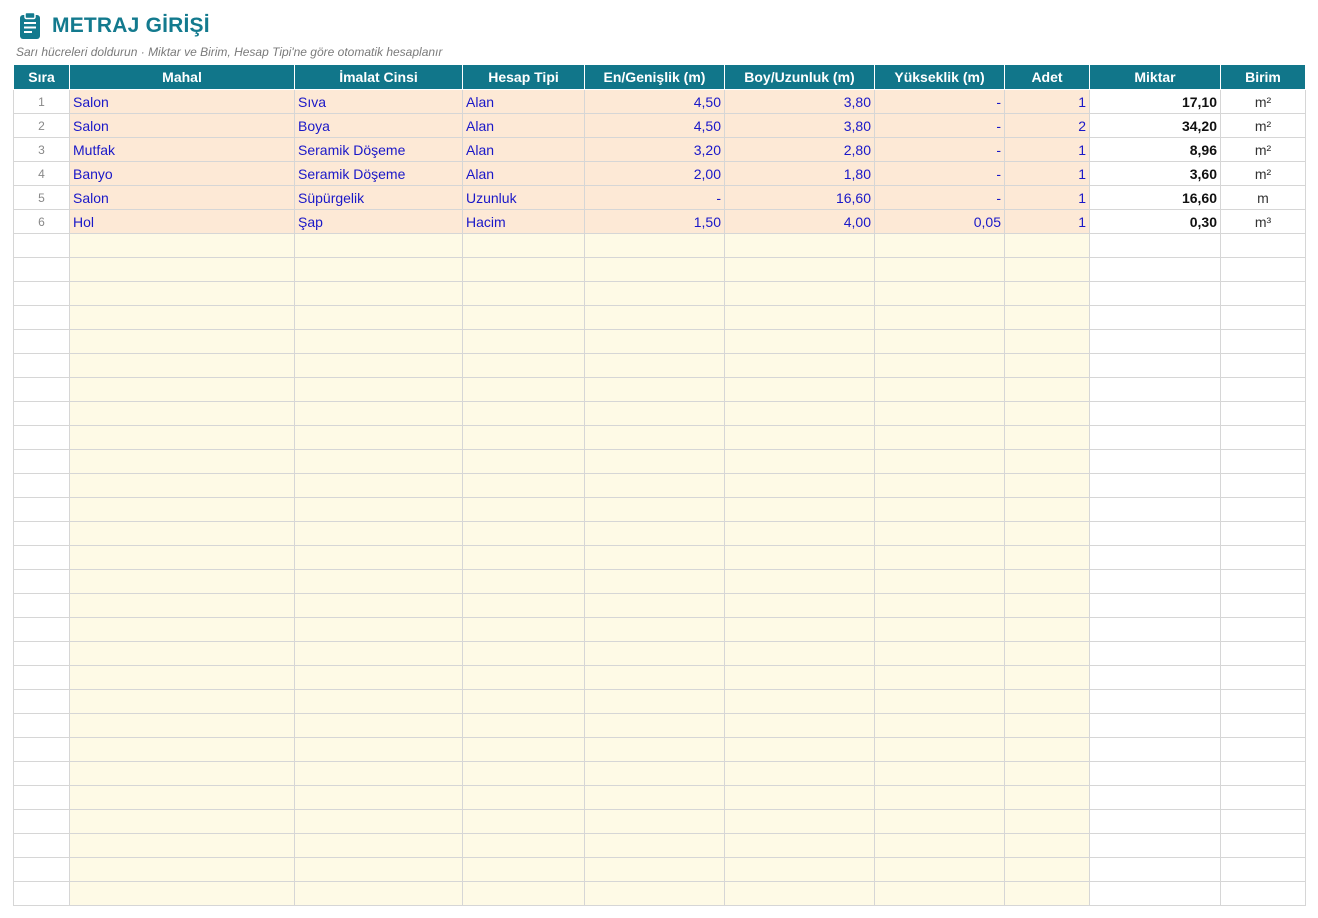 This screenshot has height=918, width=1318. I want to click on adet-cell: 2, so click(1047, 125).